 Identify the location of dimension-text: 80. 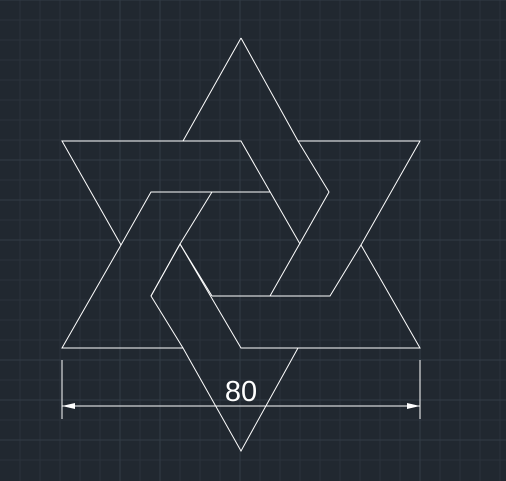
(241, 392).